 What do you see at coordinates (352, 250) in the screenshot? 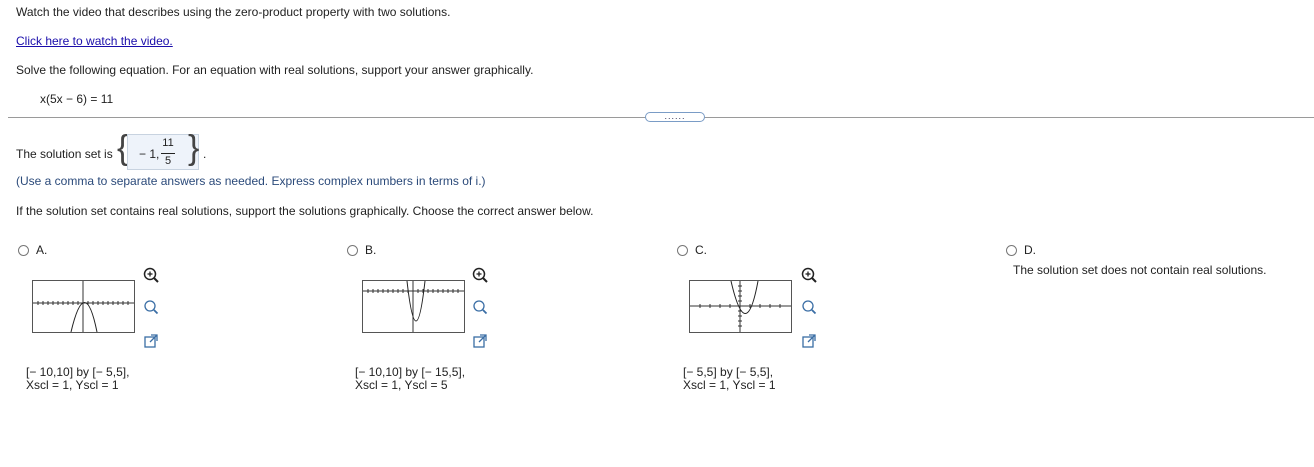
I see `option-b-radio` at bounding box center [352, 250].